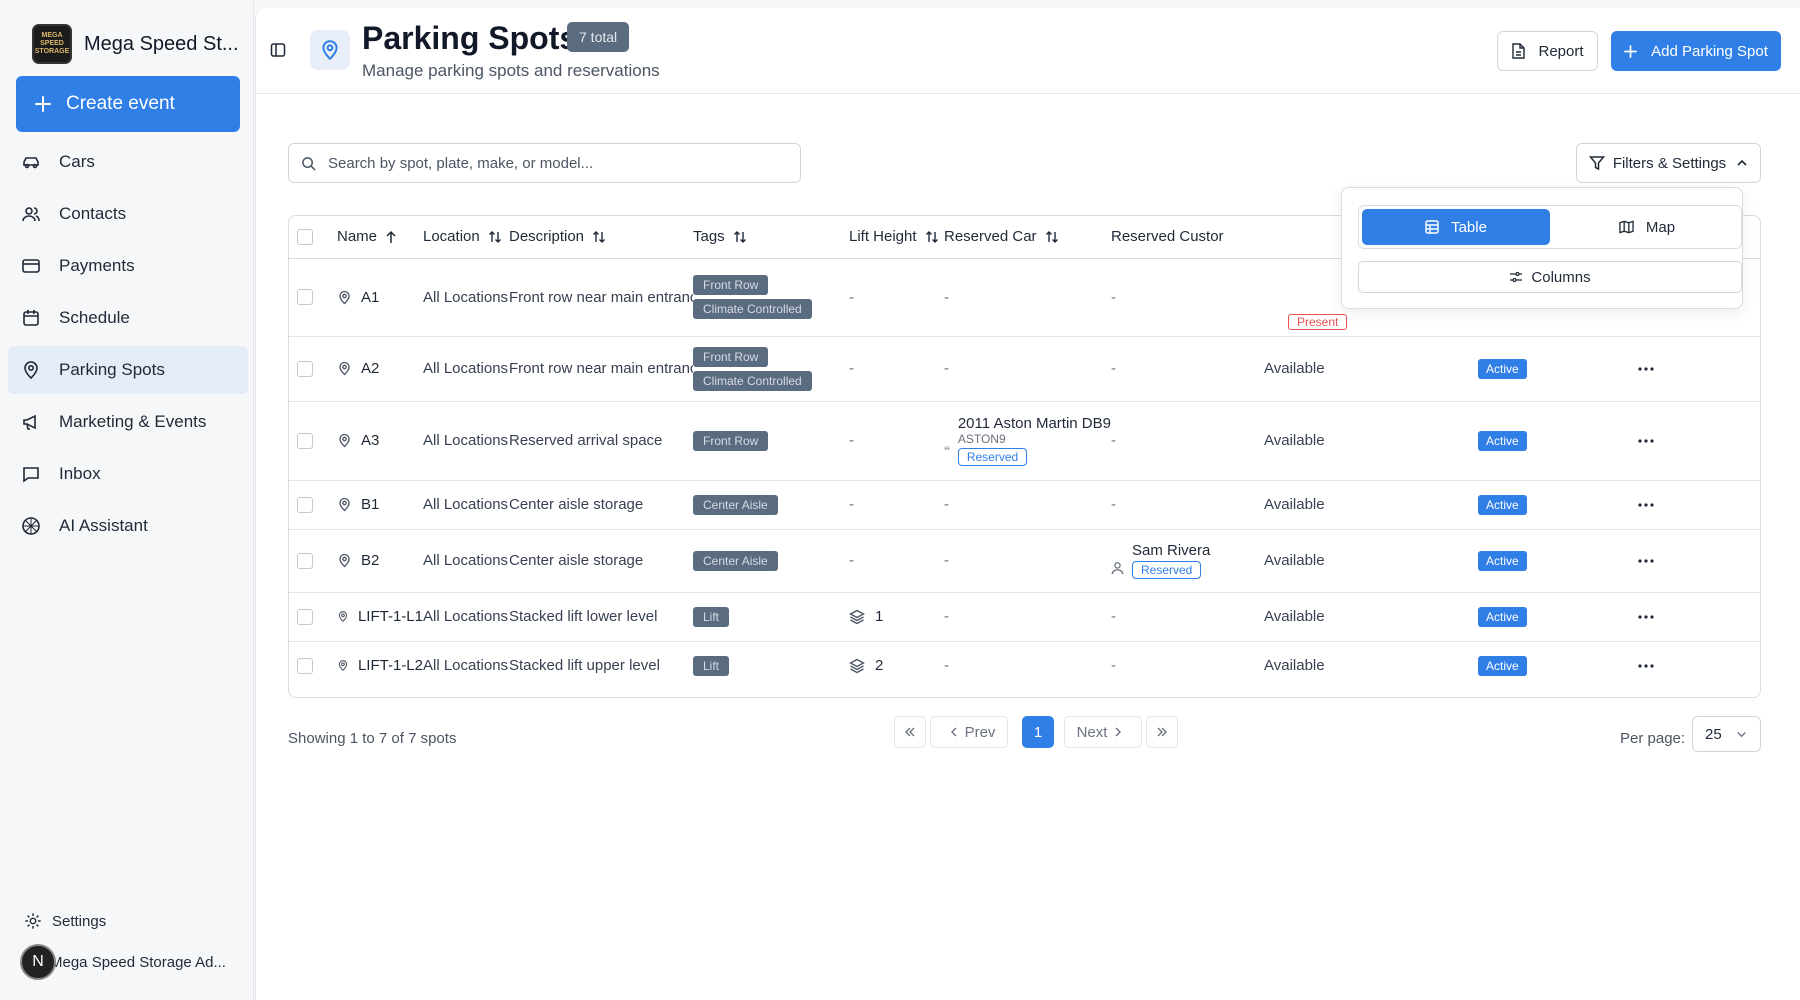  Describe the element at coordinates (1318, 321) in the screenshot. I see `present-badge: Present` at that location.